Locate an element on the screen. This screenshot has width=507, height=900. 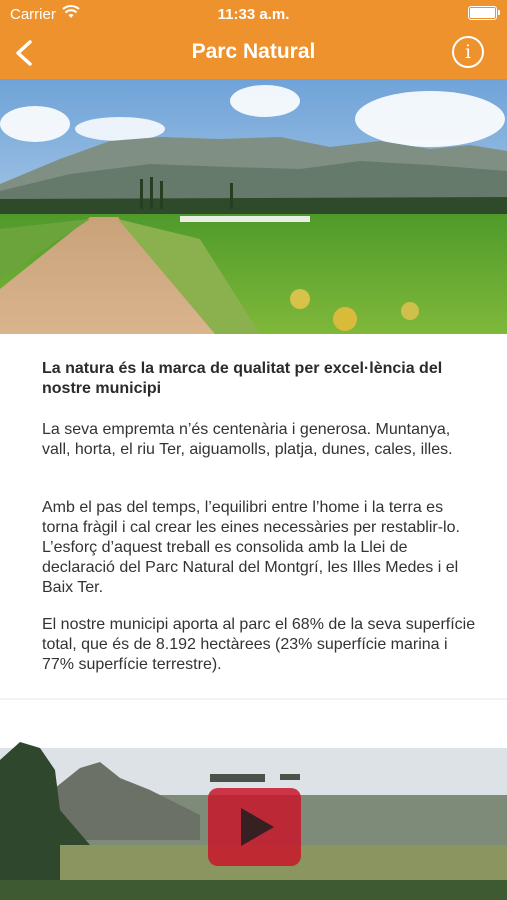
clock: 11:33 a.m. is located at coordinates (253, 14).